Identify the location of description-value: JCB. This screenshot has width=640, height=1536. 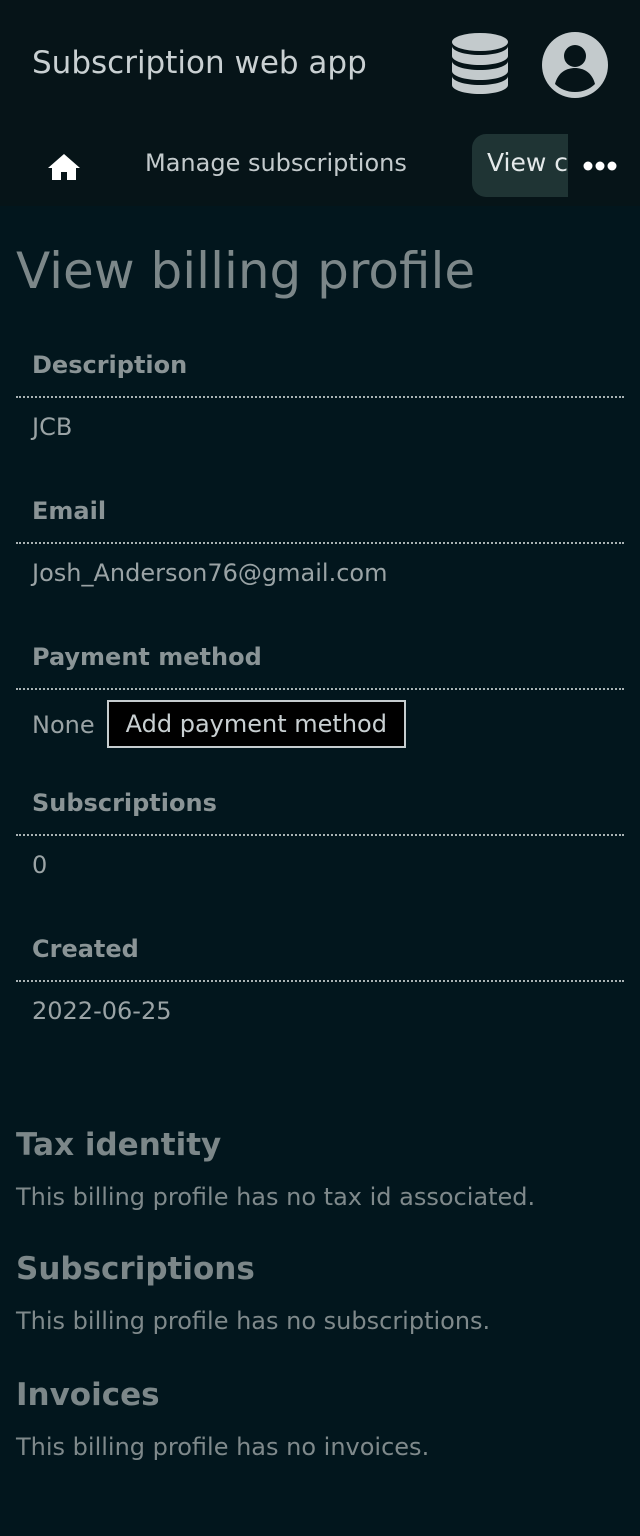
(52, 427).